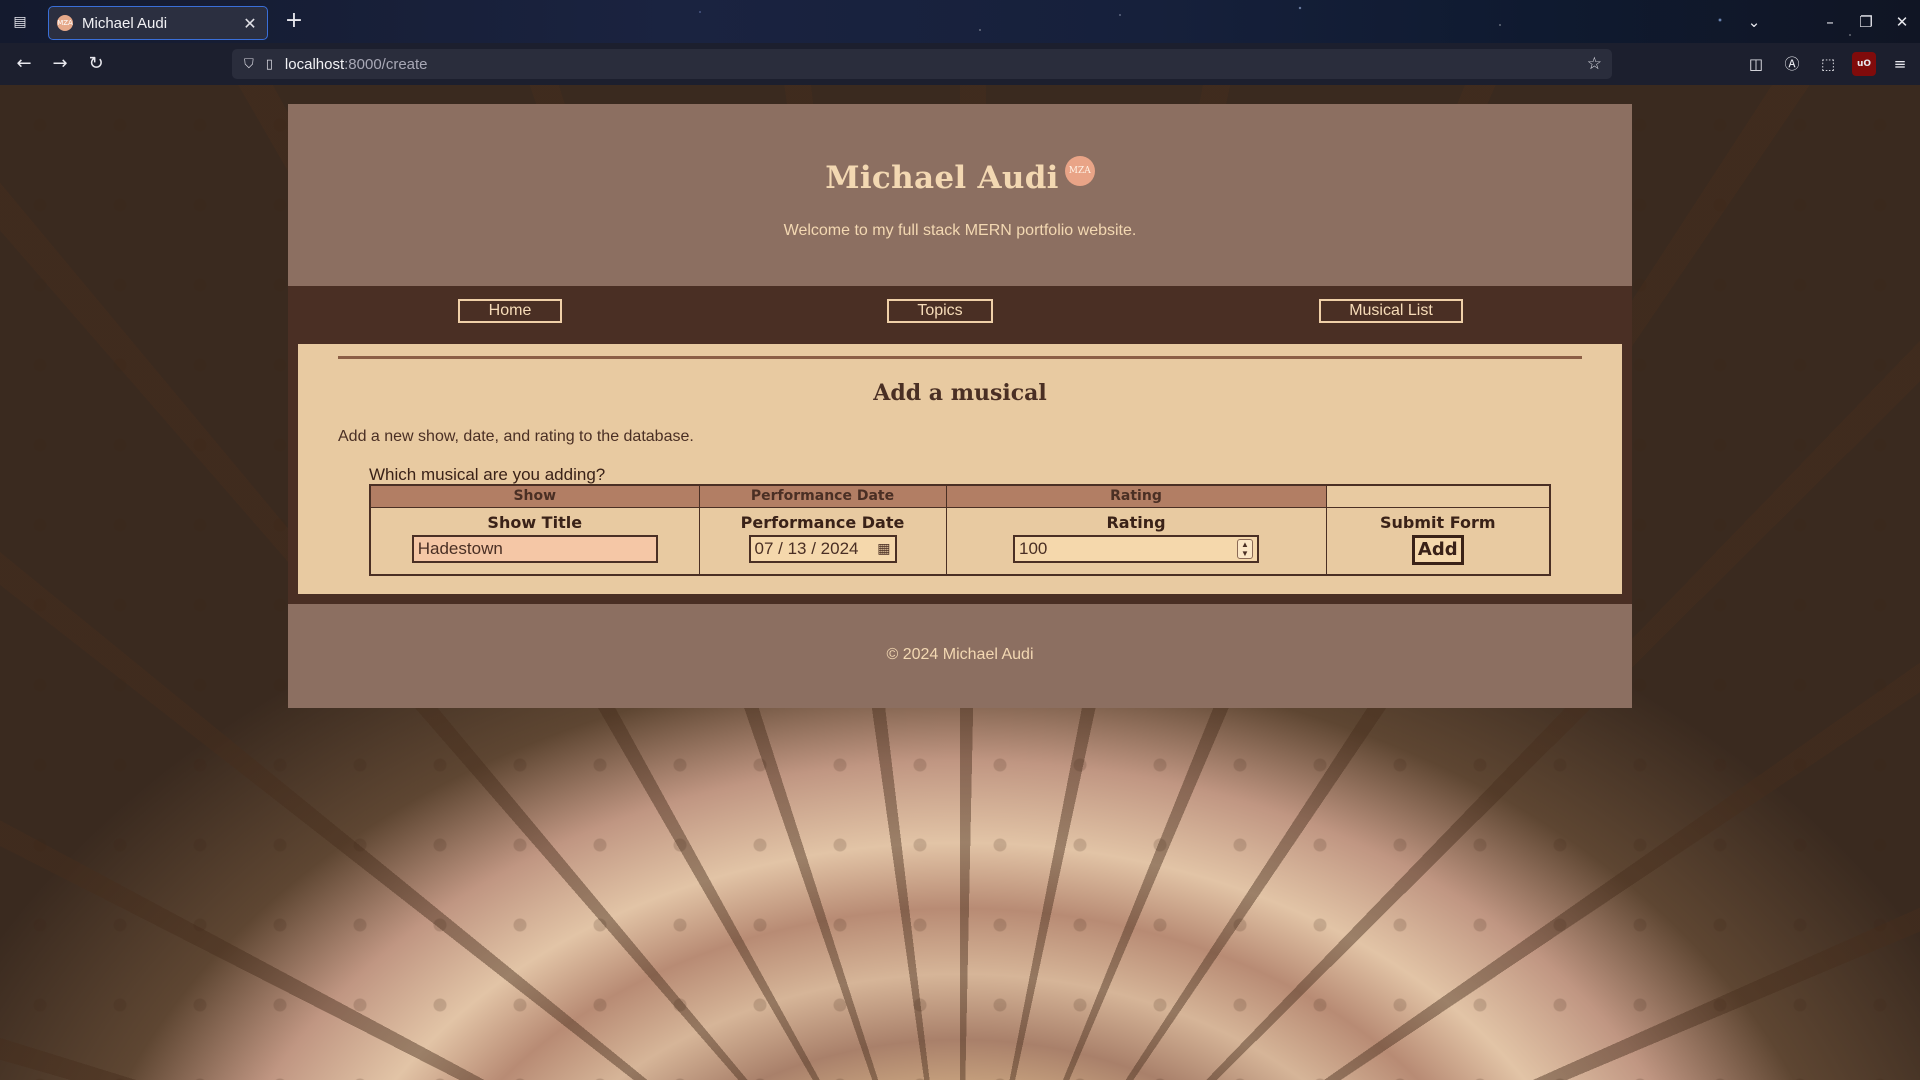 The width and height of the screenshot is (1920, 1080). Describe the element at coordinates (534, 496) in the screenshot. I see `column-header-show: Show` at that location.